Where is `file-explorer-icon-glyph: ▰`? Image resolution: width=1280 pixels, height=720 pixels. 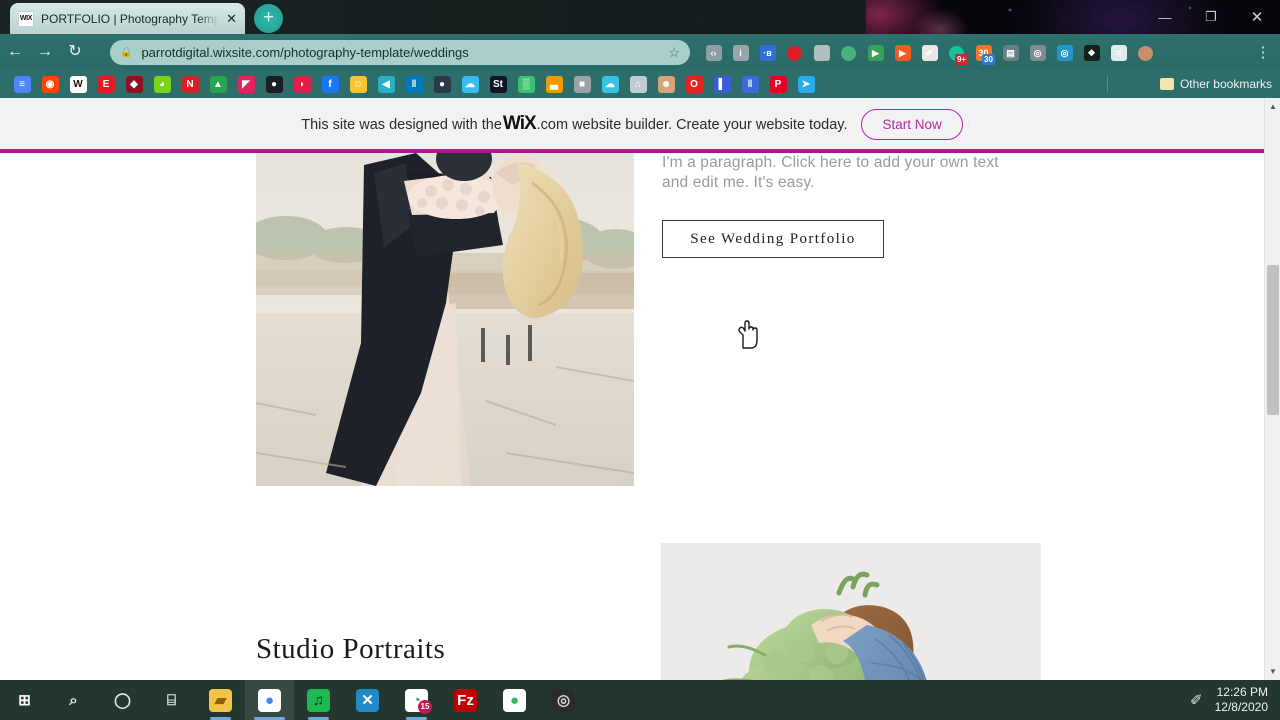
file-explorer-icon-glyph: ▰ is located at coordinates (220, 700).